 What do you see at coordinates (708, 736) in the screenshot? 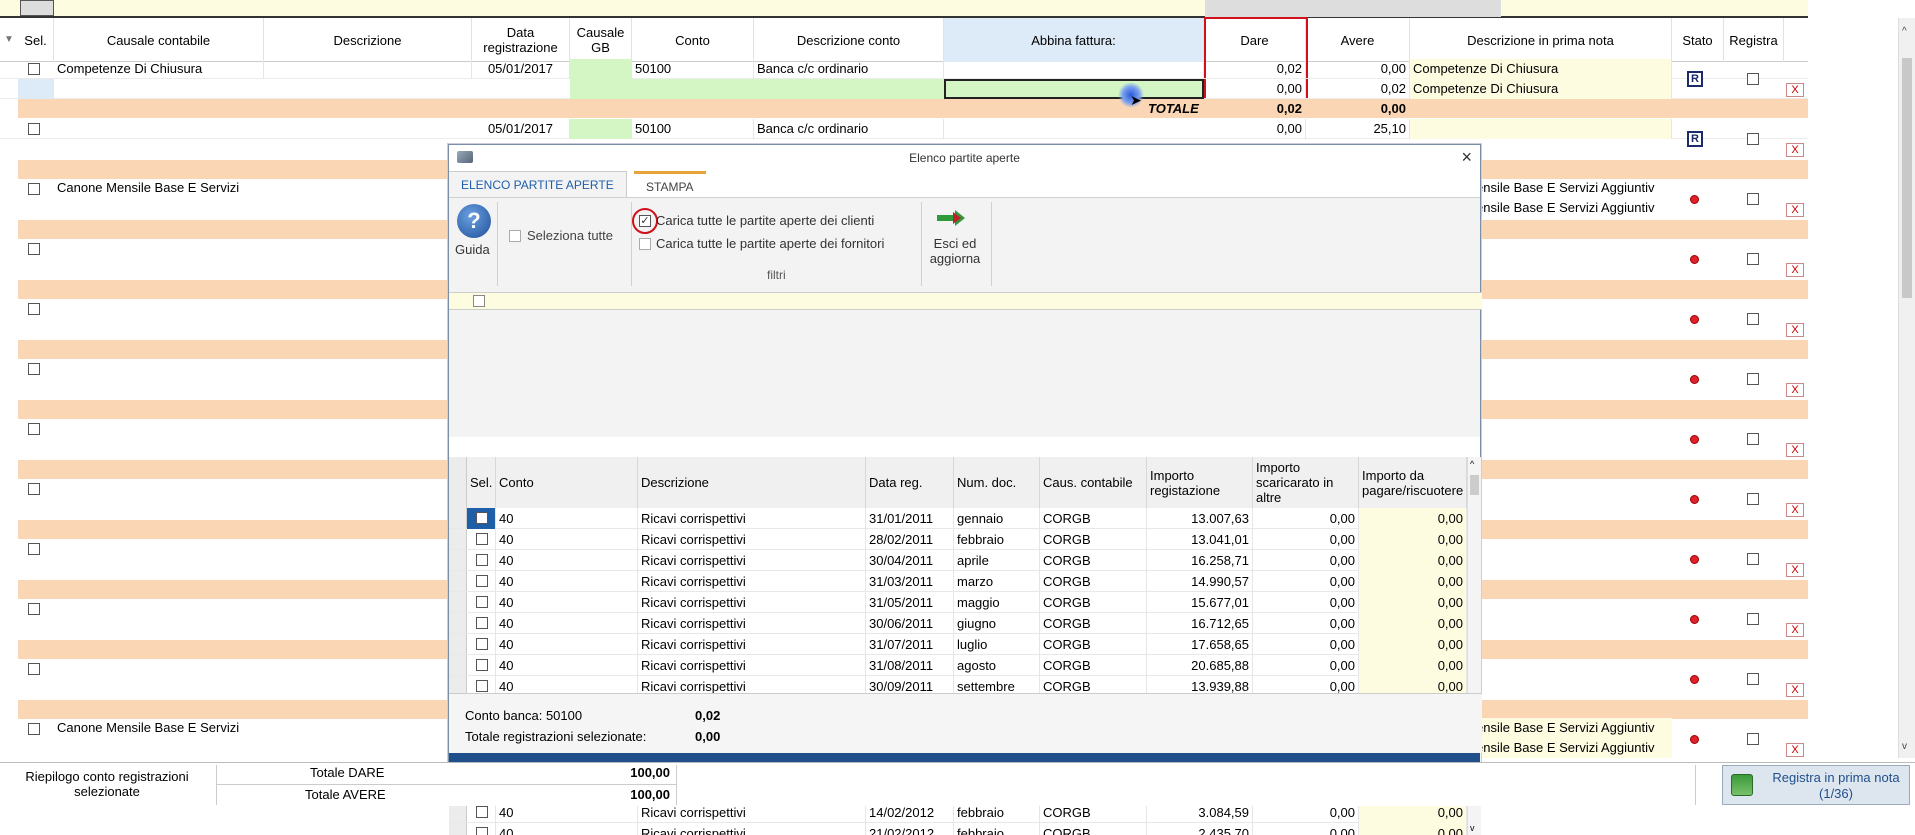
I see `totale-sel-value: 0,00` at bounding box center [708, 736].